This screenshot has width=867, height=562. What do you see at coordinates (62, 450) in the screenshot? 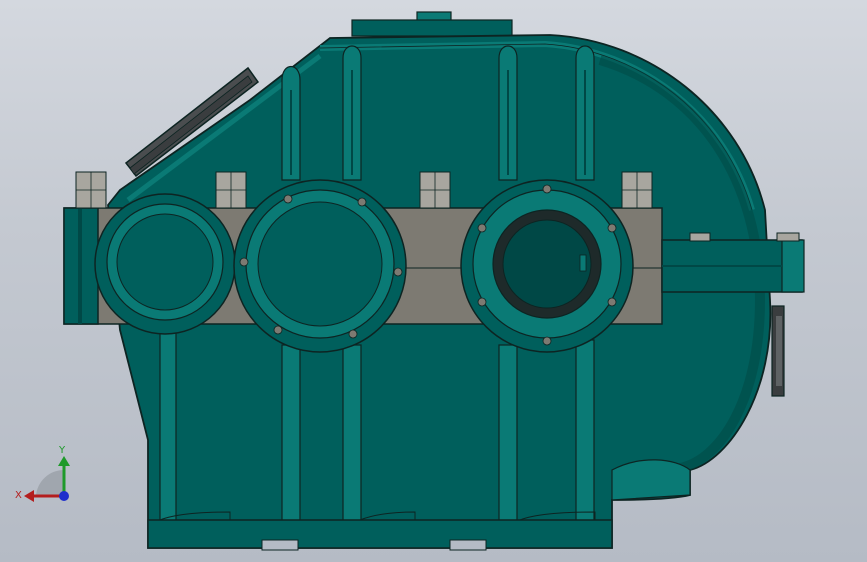
I see `triad-y-label: Y` at bounding box center [62, 450].